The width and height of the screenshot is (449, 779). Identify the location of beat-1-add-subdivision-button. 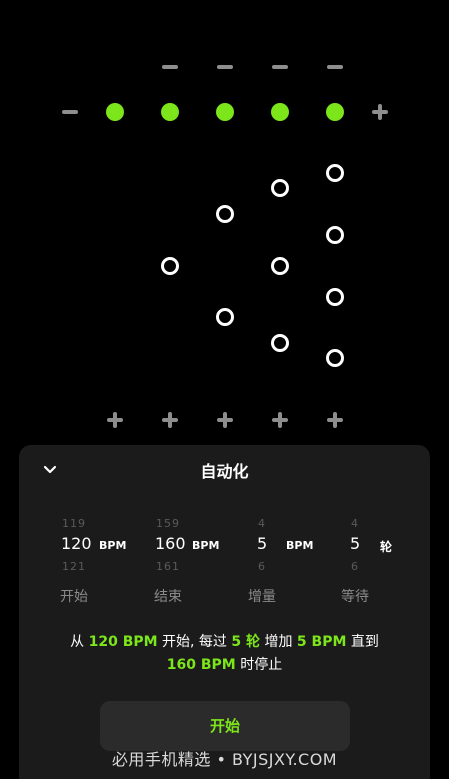
(115, 420).